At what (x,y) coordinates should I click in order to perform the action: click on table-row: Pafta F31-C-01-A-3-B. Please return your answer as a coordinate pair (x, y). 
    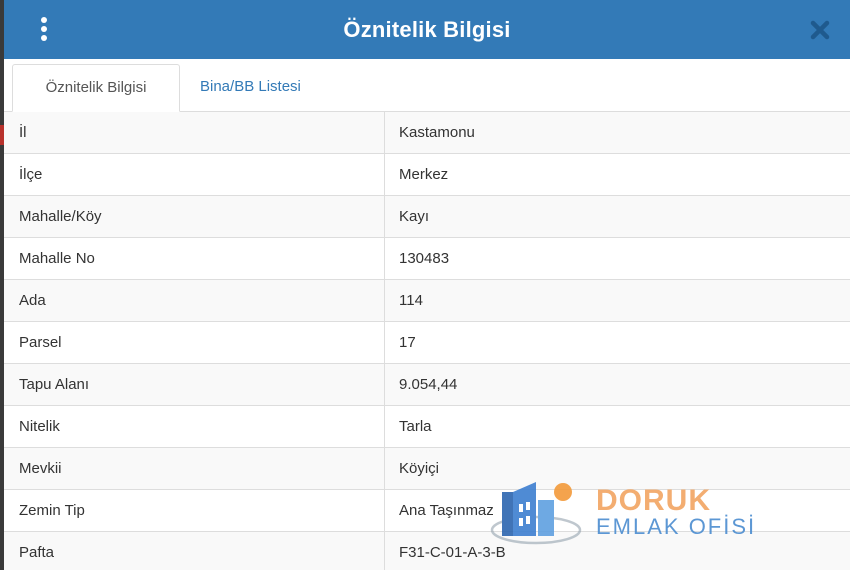
    Looking at the image, I should click on (427, 551).